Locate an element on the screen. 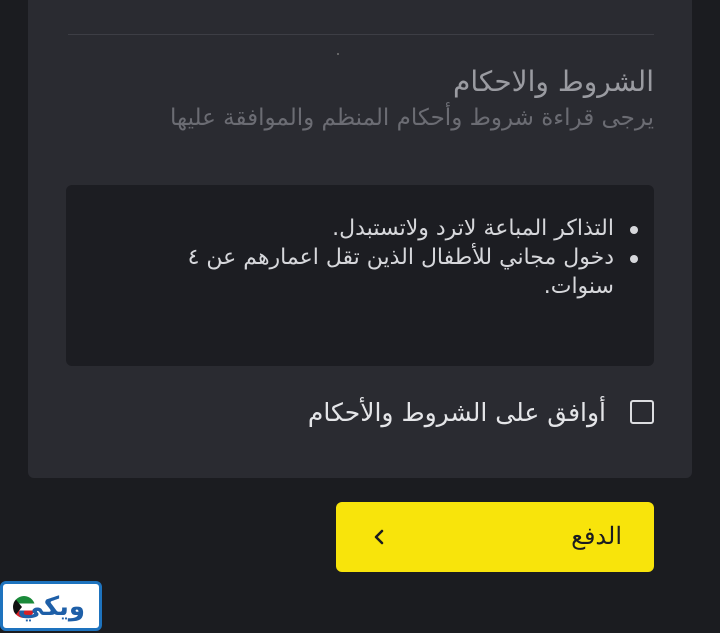  wiki-logo: ويكي is located at coordinates (51, 606).